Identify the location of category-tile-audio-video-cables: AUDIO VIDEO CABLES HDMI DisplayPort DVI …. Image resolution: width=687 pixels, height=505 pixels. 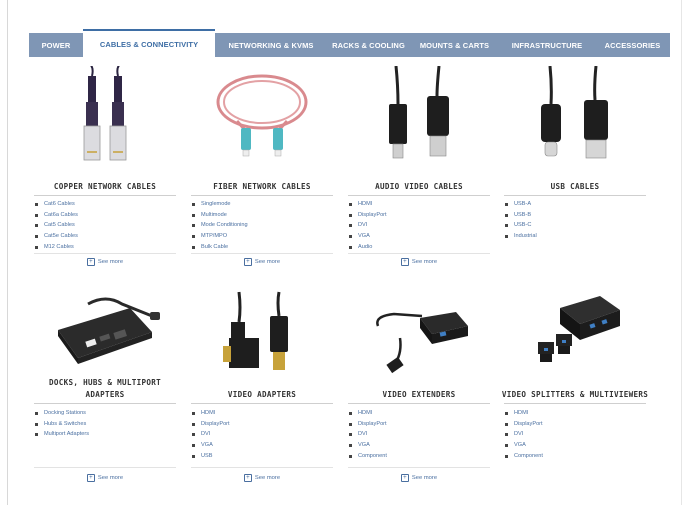
(419, 166).